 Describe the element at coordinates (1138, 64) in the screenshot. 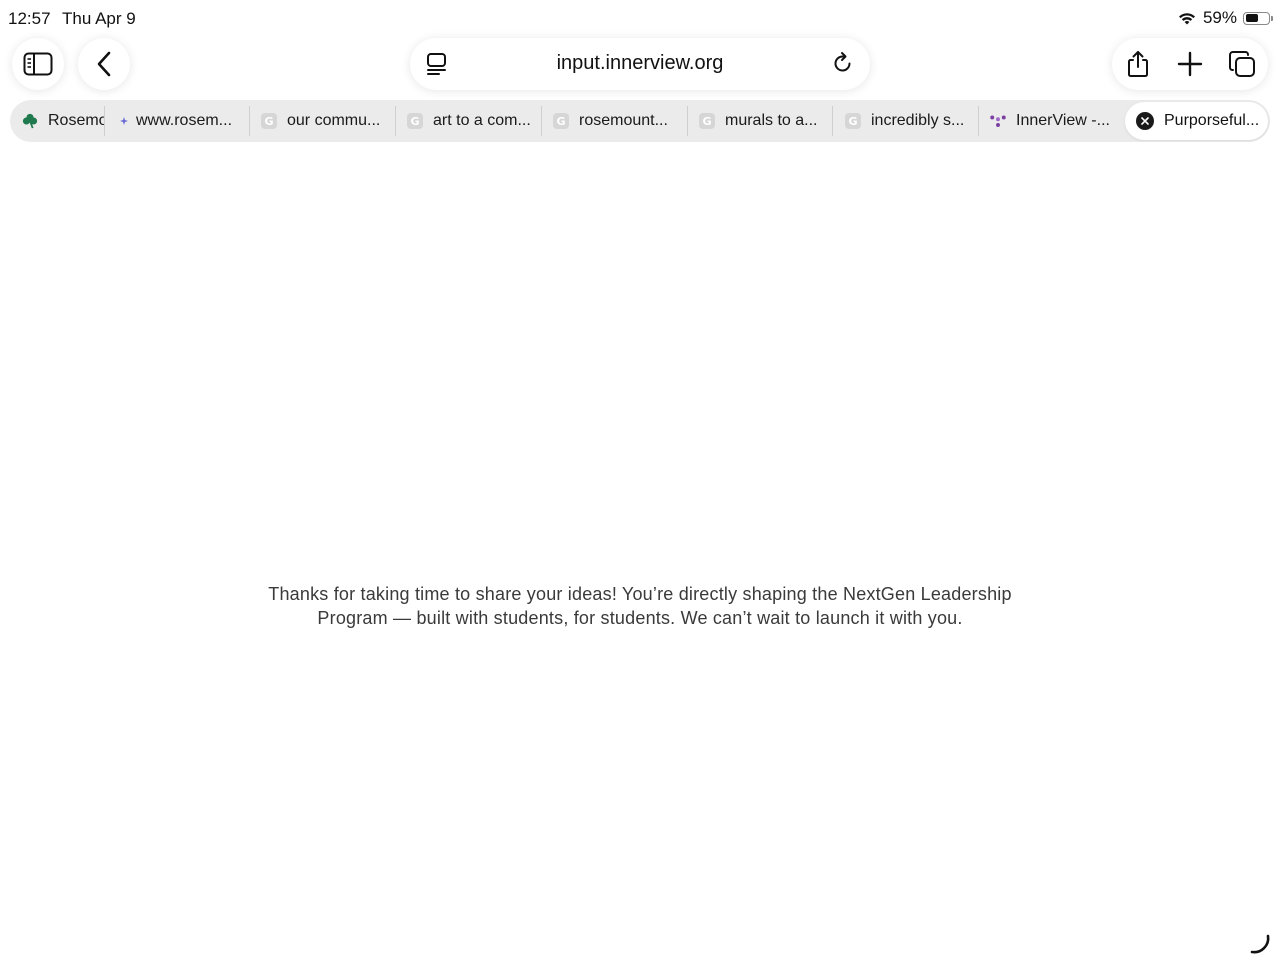

I see `share-icon` at that location.